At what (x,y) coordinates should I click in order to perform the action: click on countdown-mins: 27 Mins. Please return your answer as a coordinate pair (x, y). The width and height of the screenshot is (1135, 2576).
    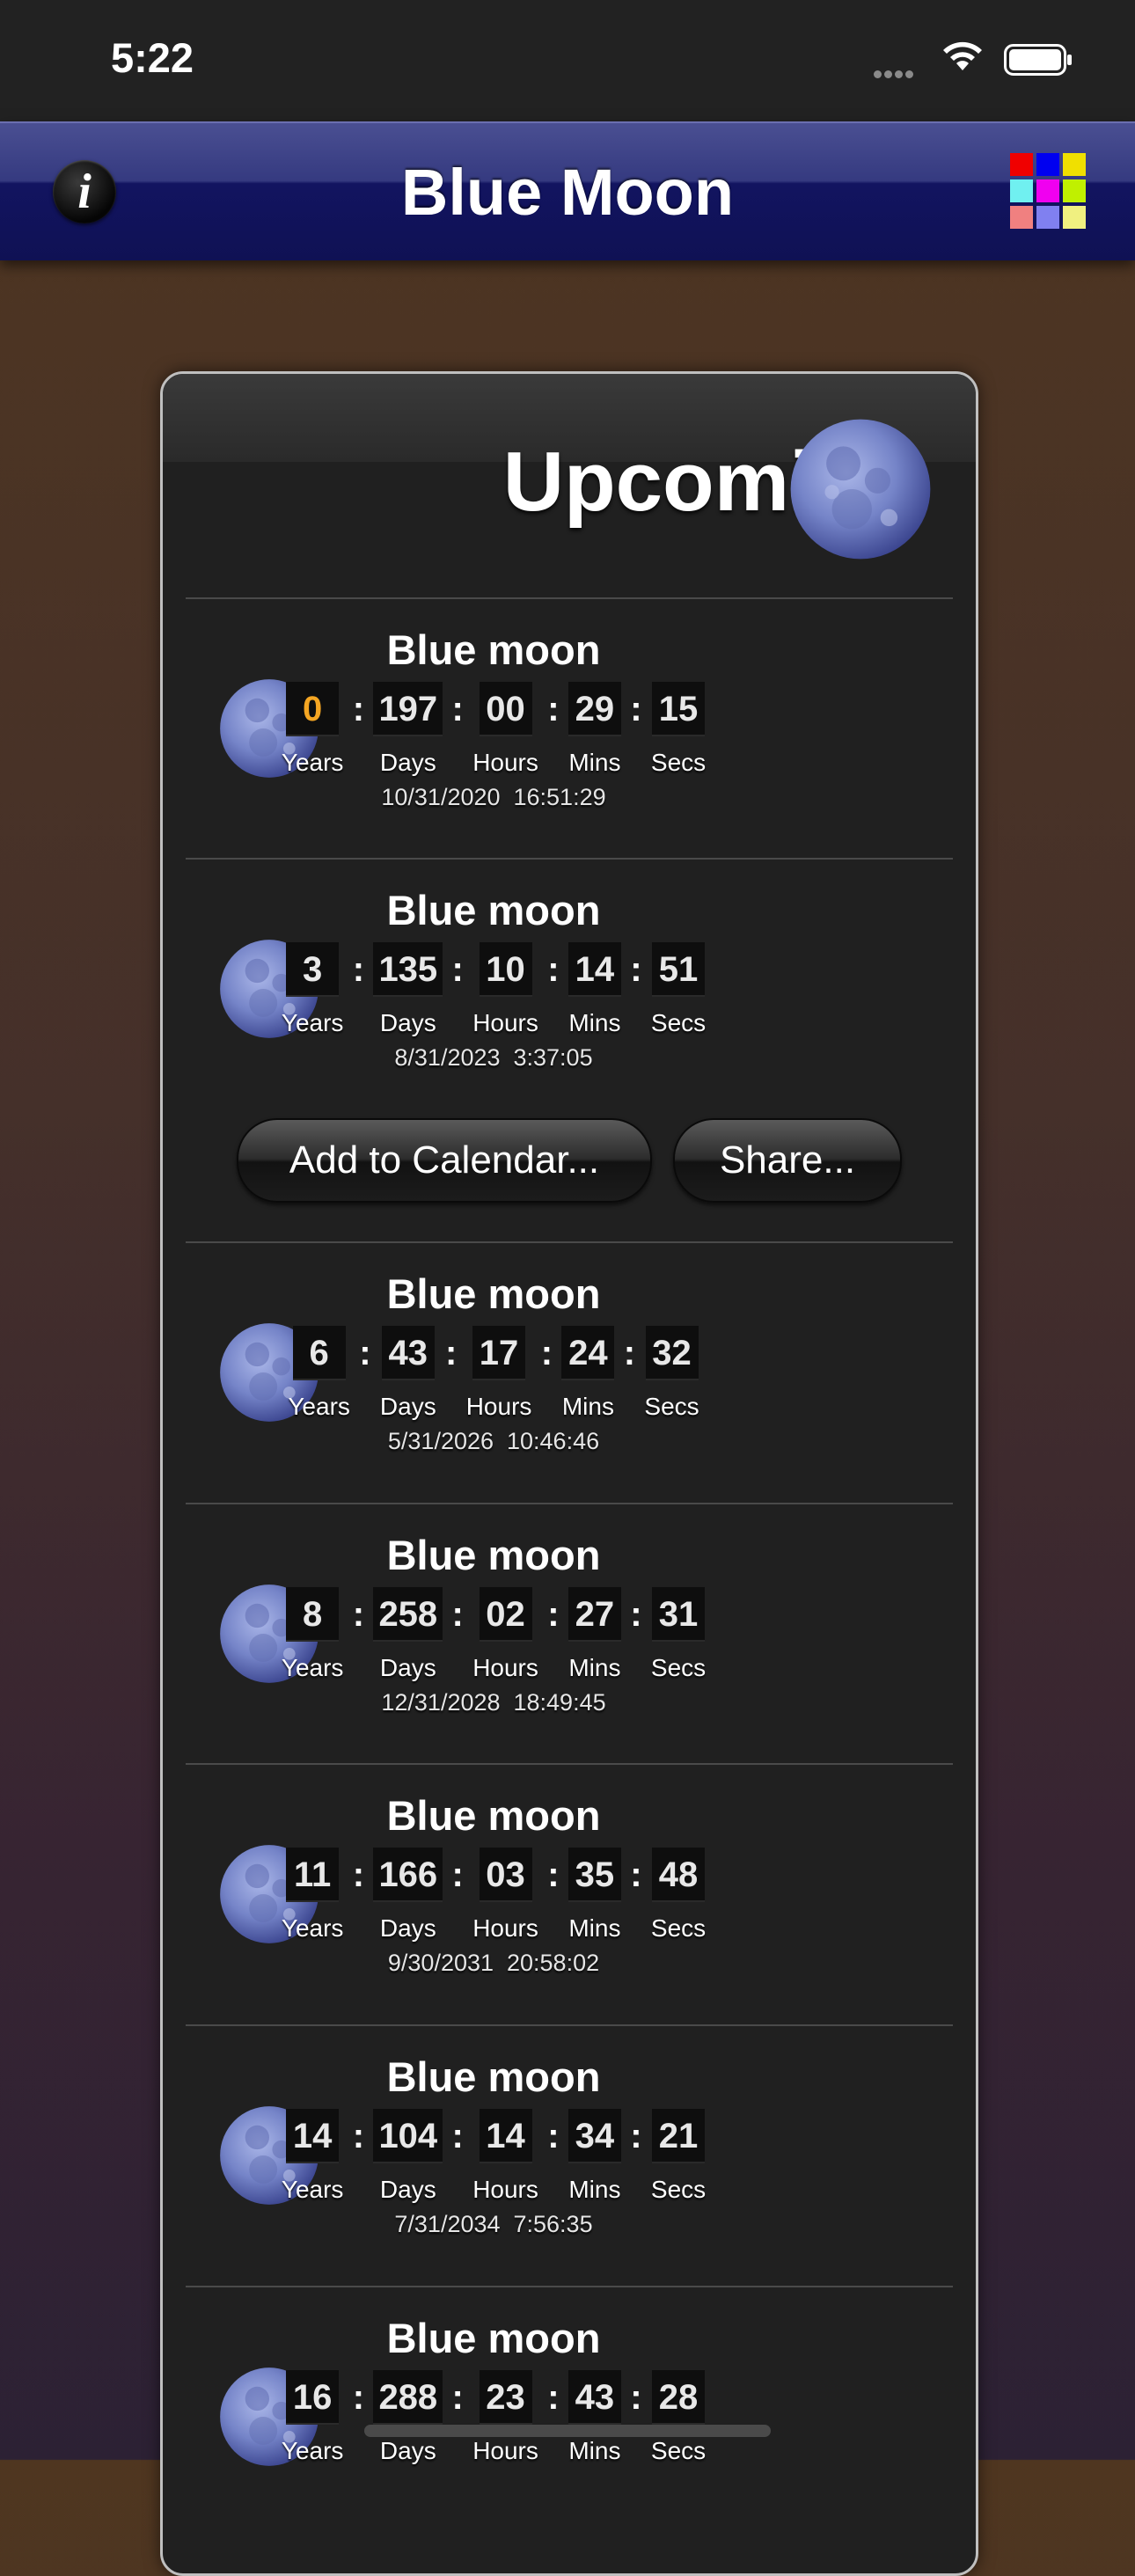
    Looking at the image, I should click on (594, 1634).